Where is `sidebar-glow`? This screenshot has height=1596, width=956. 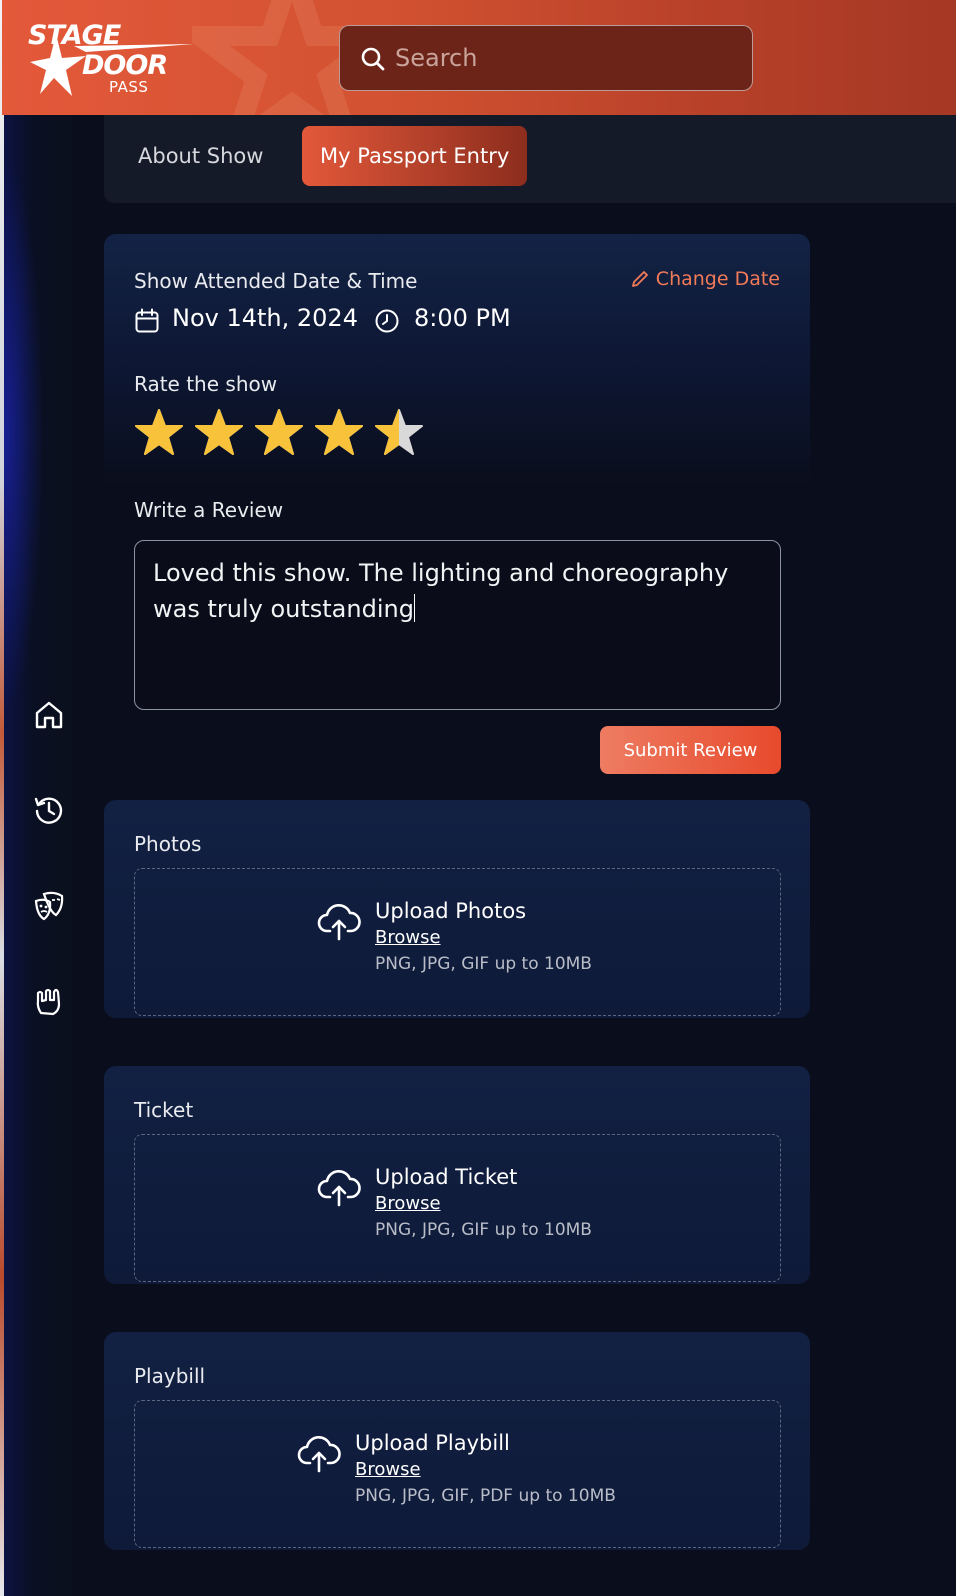
sidebar-glow is located at coordinates (24, 435).